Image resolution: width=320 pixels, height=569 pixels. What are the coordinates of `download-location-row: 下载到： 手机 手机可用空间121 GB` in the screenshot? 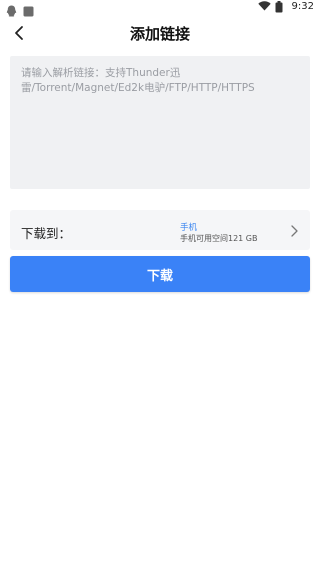 It's located at (160, 230).